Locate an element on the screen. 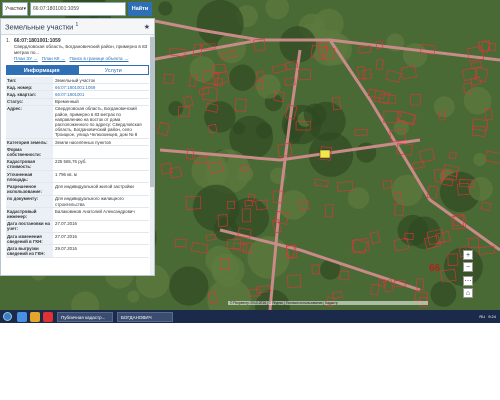 This screenshot has height=400, width=500. property-key: Дата выгрузки сведений из ГКН: is located at coordinates (29, 251).